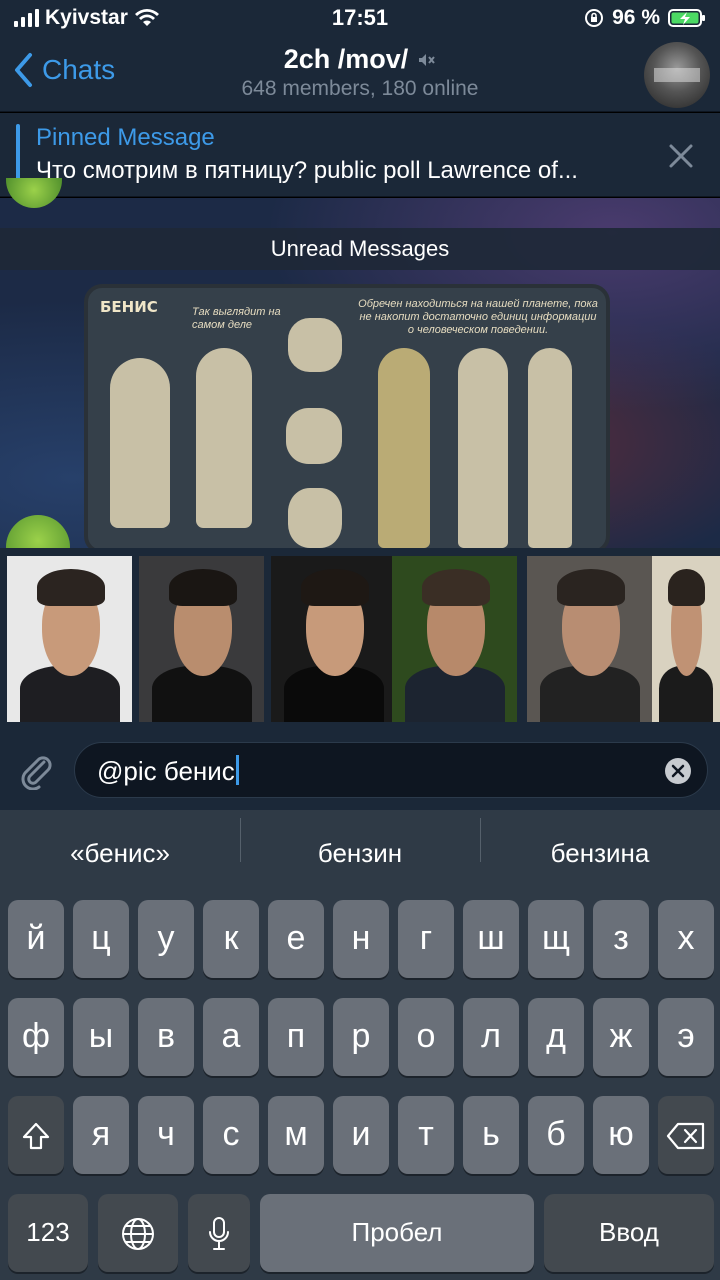 This screenshot has width=720, height=1280. I want to click on pinned-title: Pinned Message, so click(125, 137).